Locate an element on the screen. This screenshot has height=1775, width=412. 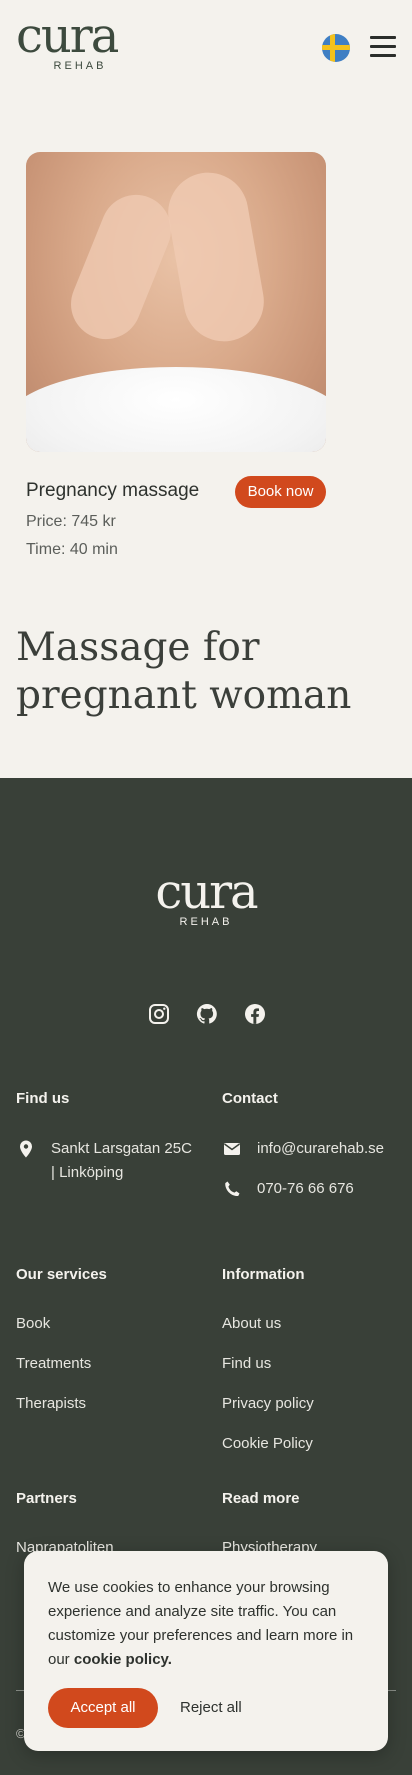
information-heading: Information is located at coordinates (263, 1274).